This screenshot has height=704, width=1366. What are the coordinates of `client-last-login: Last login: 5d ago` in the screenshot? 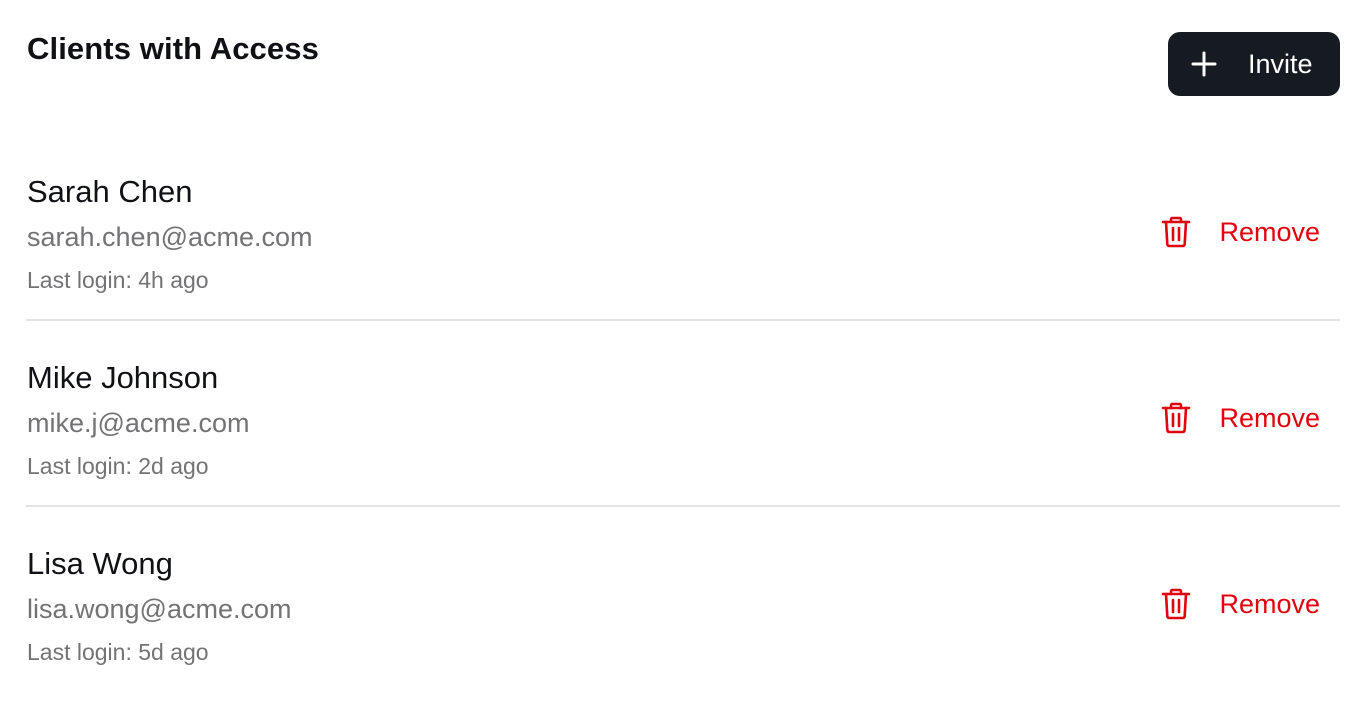 It's located at (118, 652).